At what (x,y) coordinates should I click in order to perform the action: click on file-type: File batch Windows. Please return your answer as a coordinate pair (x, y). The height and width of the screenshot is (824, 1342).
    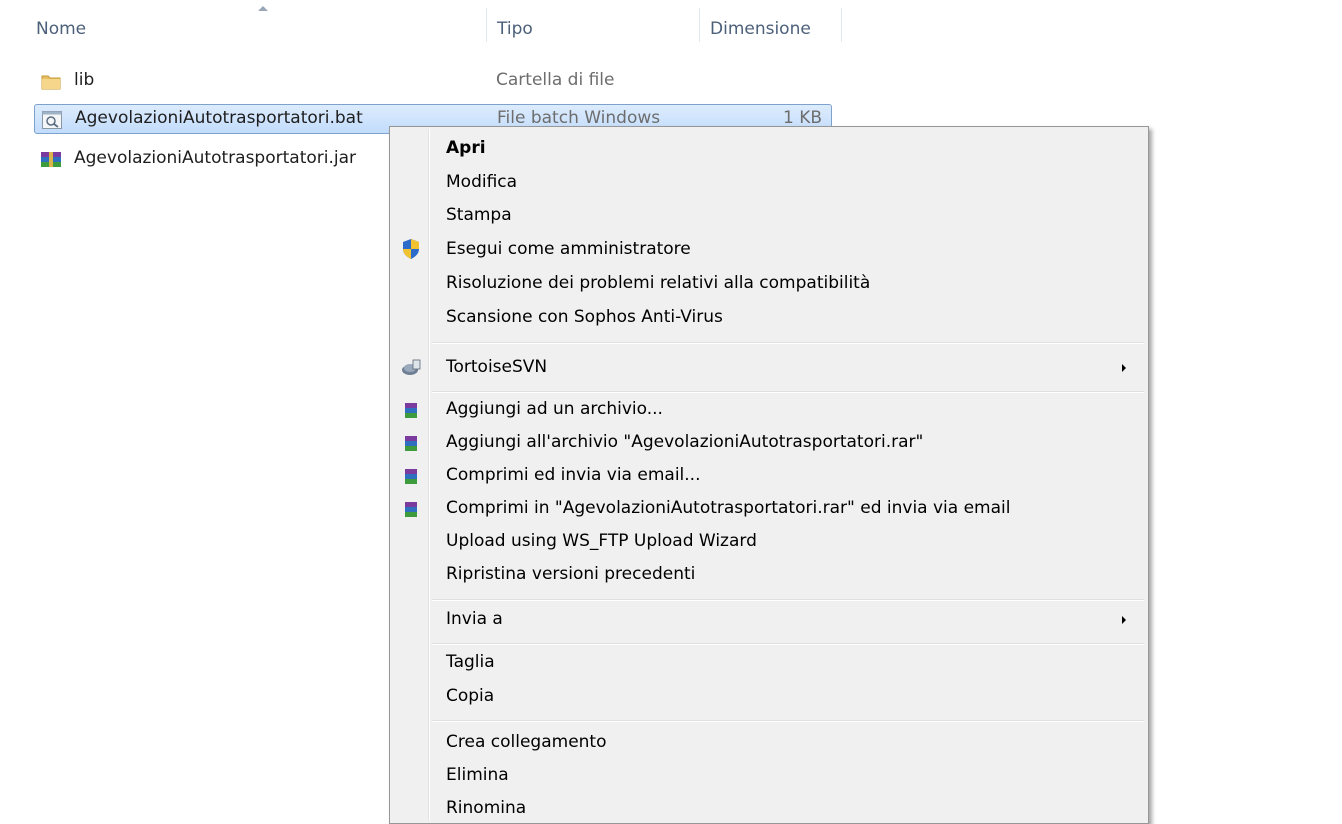
    Looking at the image, I should click on (579, 118).